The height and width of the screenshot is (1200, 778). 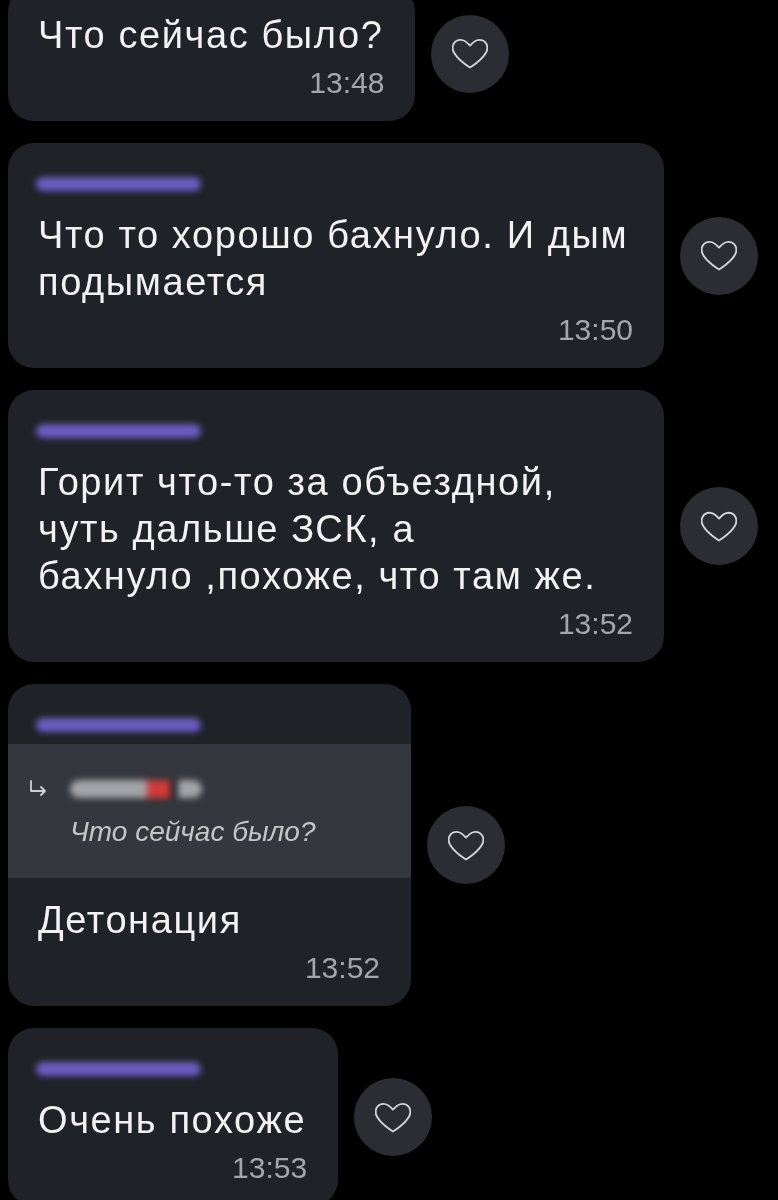 What do you see at coordinates (209, 811) in the screenshot?
I see `quoted-message: Что сейчас было?` at bounding box center [209, 811].